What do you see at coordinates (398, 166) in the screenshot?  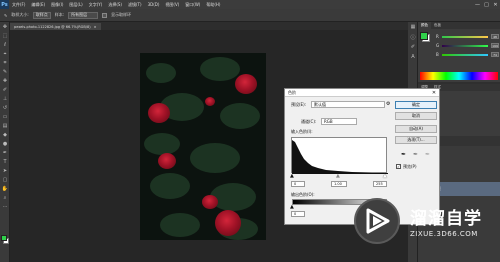 I see `preview-checkbox: ✓` at bounding box center [398, 166].